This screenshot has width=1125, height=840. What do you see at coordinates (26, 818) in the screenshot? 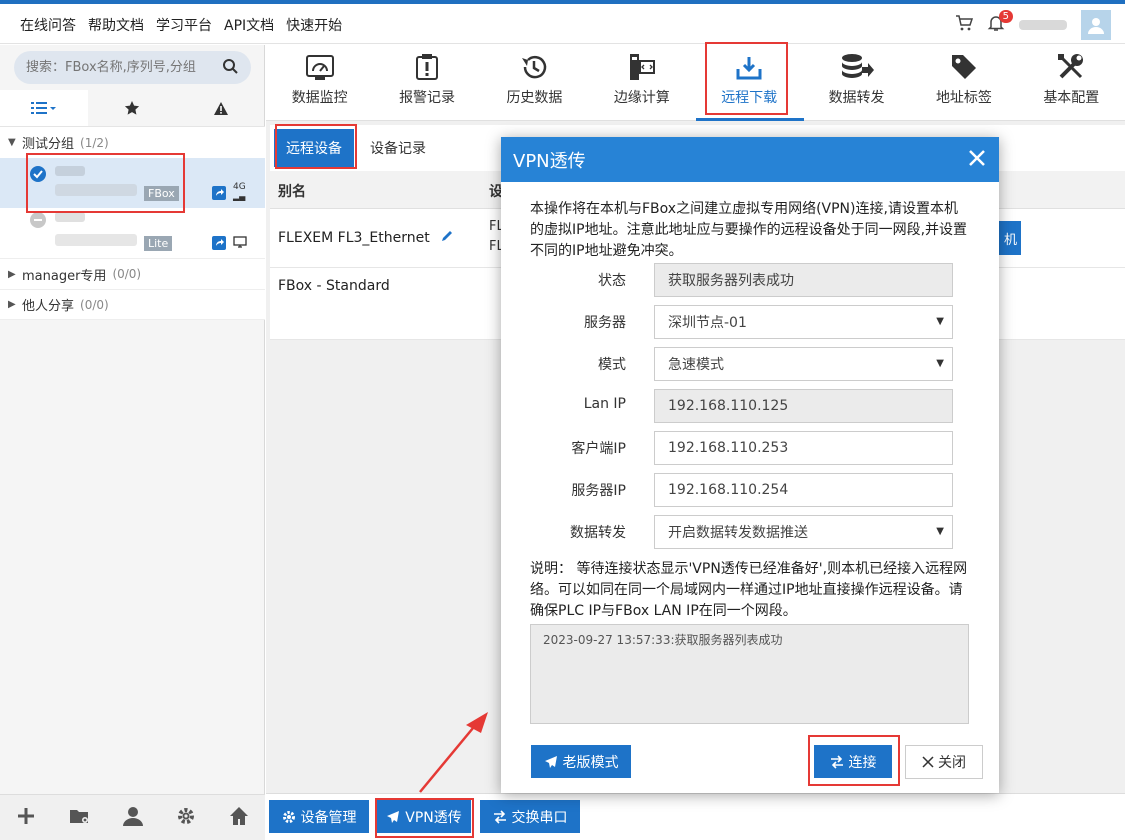
I see `add-icon` at bounding box center [26, 818].